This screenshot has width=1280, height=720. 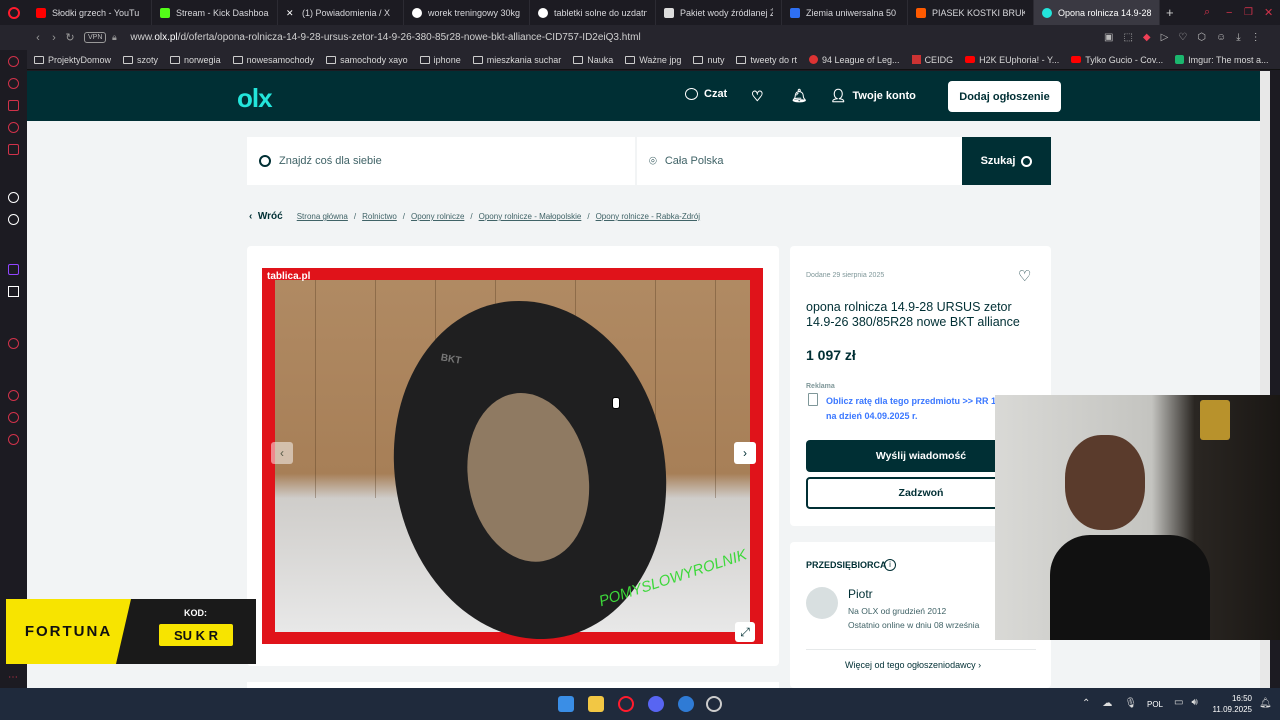 What do you see at coordinates (341, 12) in the screenshot?
I see `tab-2: ✕ (1) Powiadomienia / X` at bounding box center [341, 12].